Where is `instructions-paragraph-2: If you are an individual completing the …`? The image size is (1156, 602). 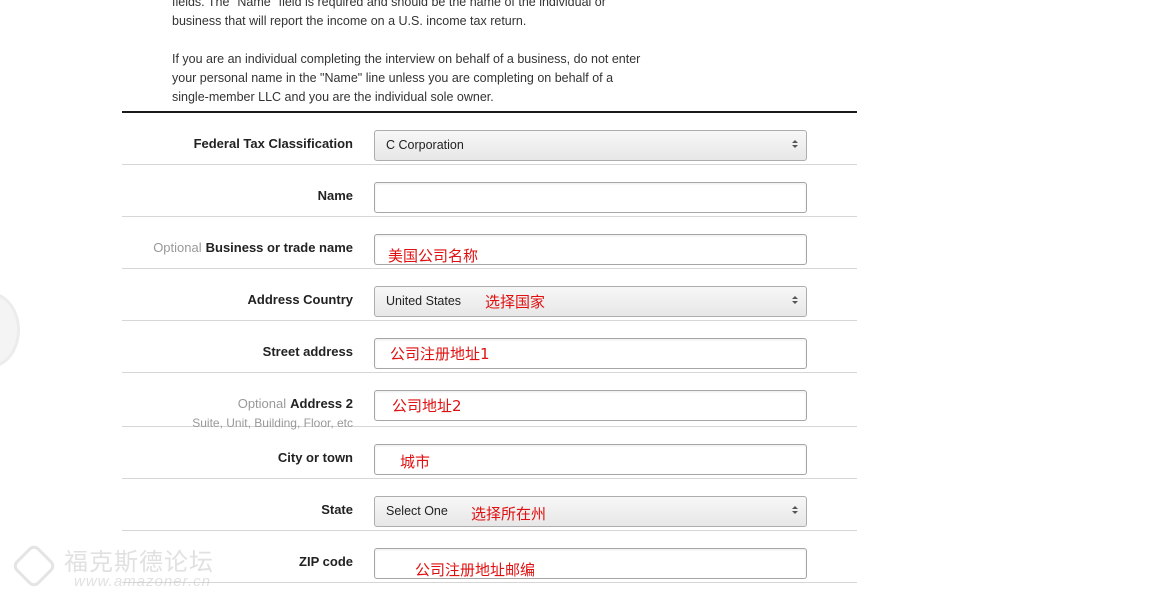 instructions-paragraph-2: If you are an individual completing the … is located at coordinates (406, 78).